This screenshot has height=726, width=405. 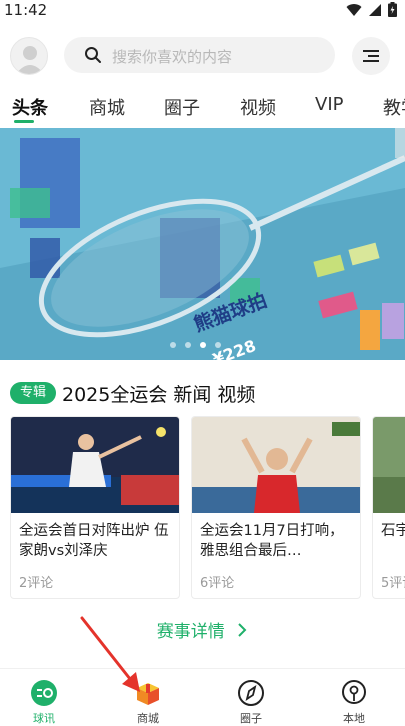 What do you see at coordinates (329, 104) in the screenshot?
I see `tab-vip: VIP` at bounding box center [329, 104].